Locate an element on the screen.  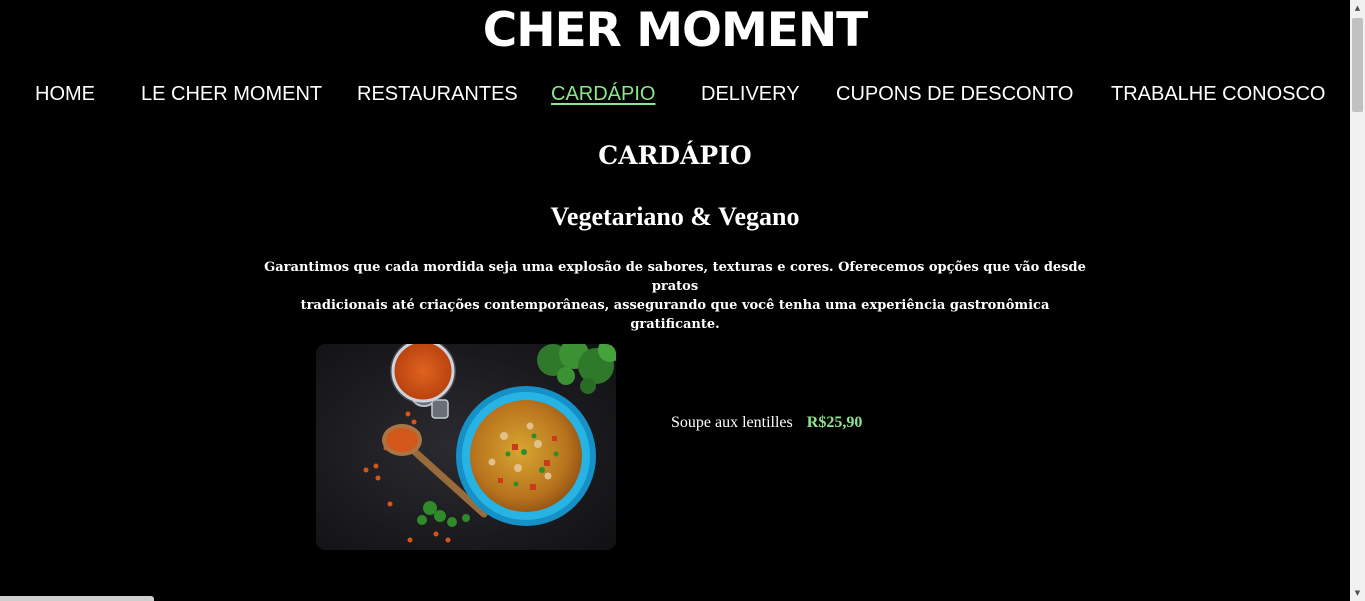
status-bar-fragment is located at coordinates (77, 598).